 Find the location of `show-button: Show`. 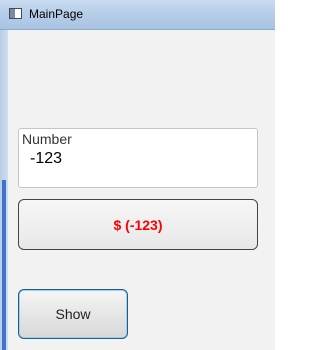

show-button: Show is located at coordinates (73, 314).